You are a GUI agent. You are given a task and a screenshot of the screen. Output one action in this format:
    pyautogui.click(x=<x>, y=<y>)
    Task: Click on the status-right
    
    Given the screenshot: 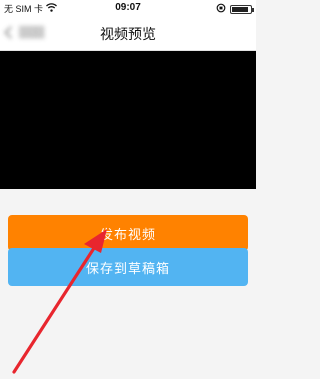 What is the action you would take?
    pyautogui.click(x=235, y=9)
    